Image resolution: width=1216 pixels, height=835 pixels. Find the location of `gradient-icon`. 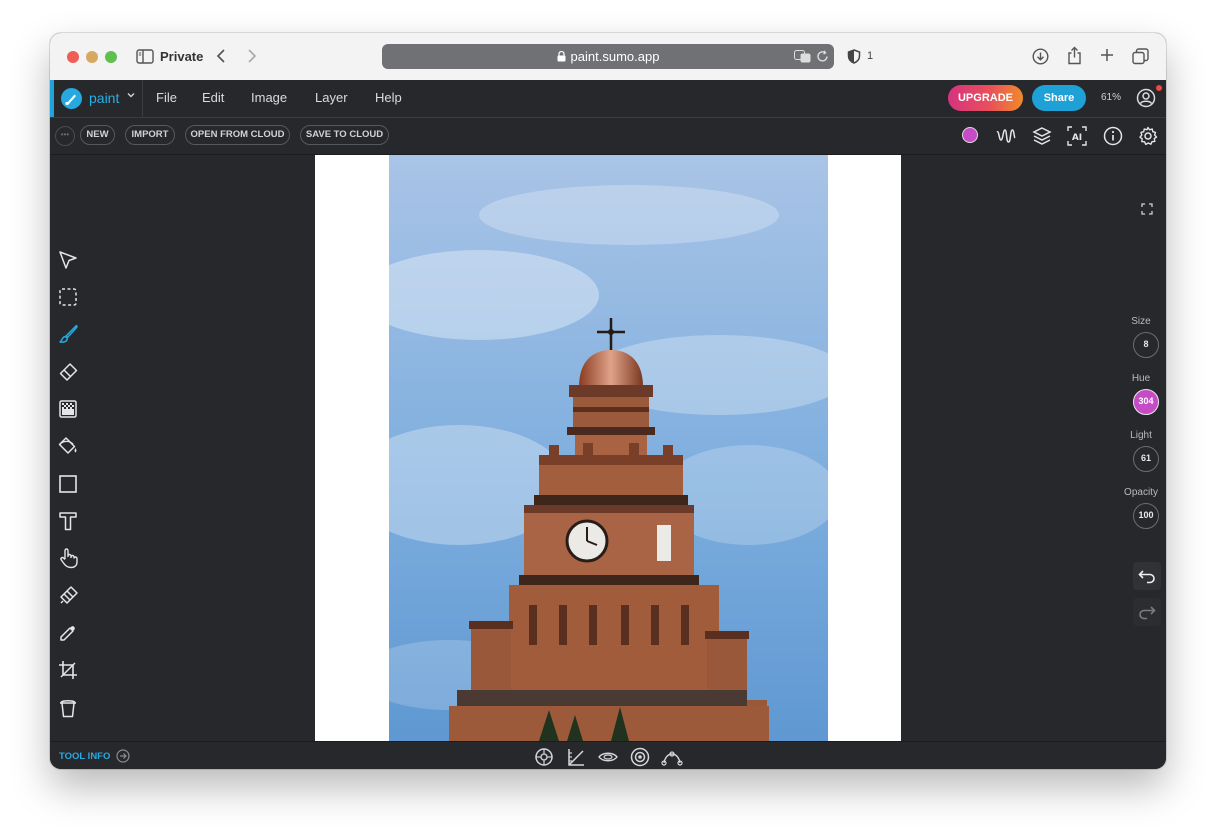

gradient-icon is located at coordinates (68, 409).